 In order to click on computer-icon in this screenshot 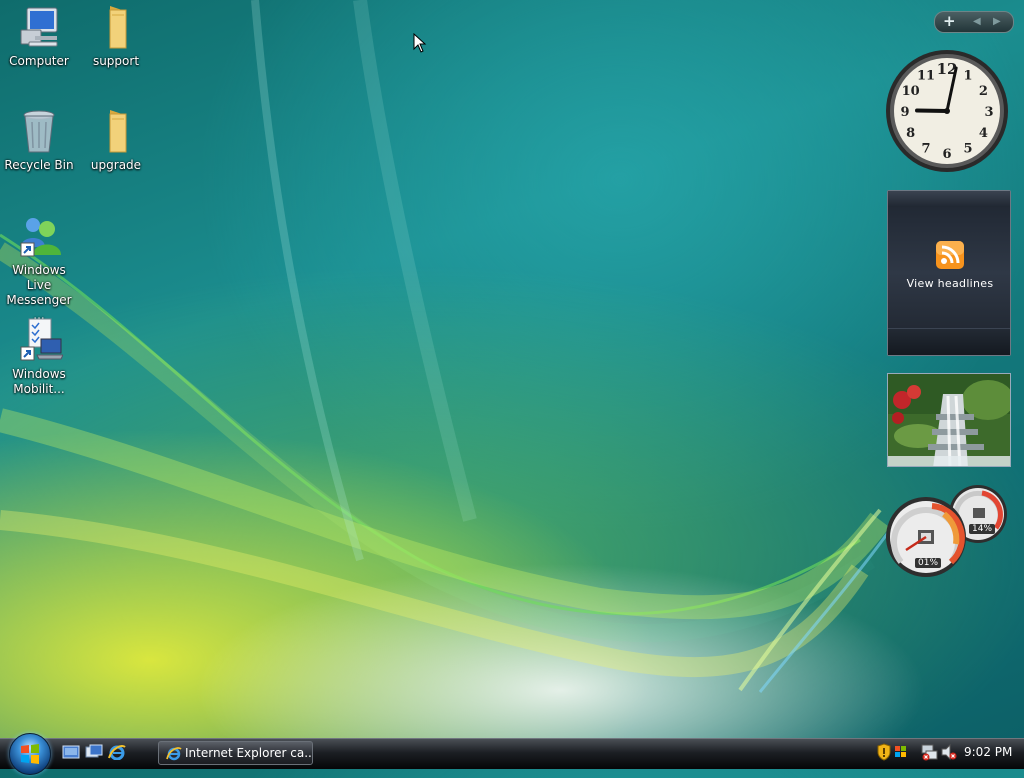, I will do `click(39, 28)`.